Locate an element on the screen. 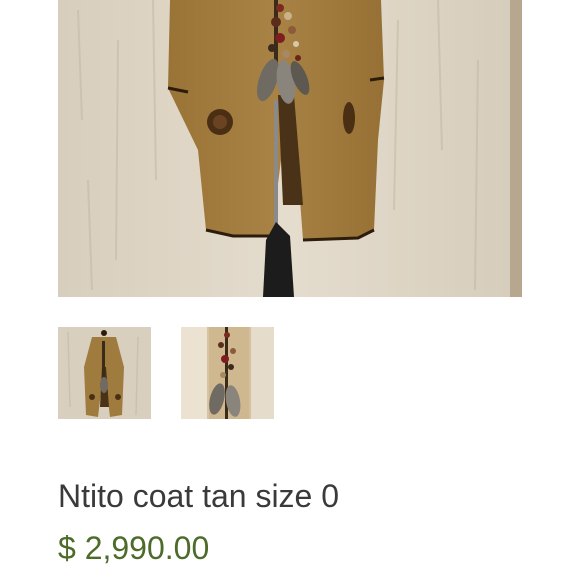 The image size is (580, 580). product-price: $ 2,990.00 is located at coordinates (134, 548).